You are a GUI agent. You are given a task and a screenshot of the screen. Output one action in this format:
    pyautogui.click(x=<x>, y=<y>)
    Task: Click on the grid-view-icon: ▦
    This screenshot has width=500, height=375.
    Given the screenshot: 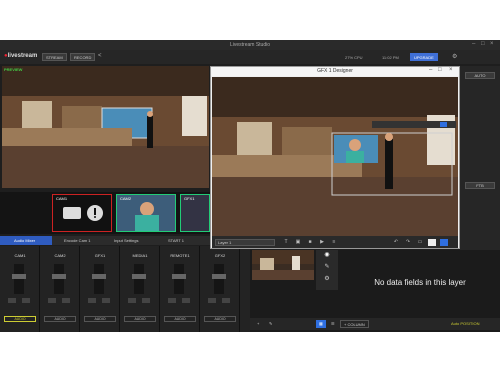 What is the action you would take?
    pyautogui.click(x=321, y=324)
    